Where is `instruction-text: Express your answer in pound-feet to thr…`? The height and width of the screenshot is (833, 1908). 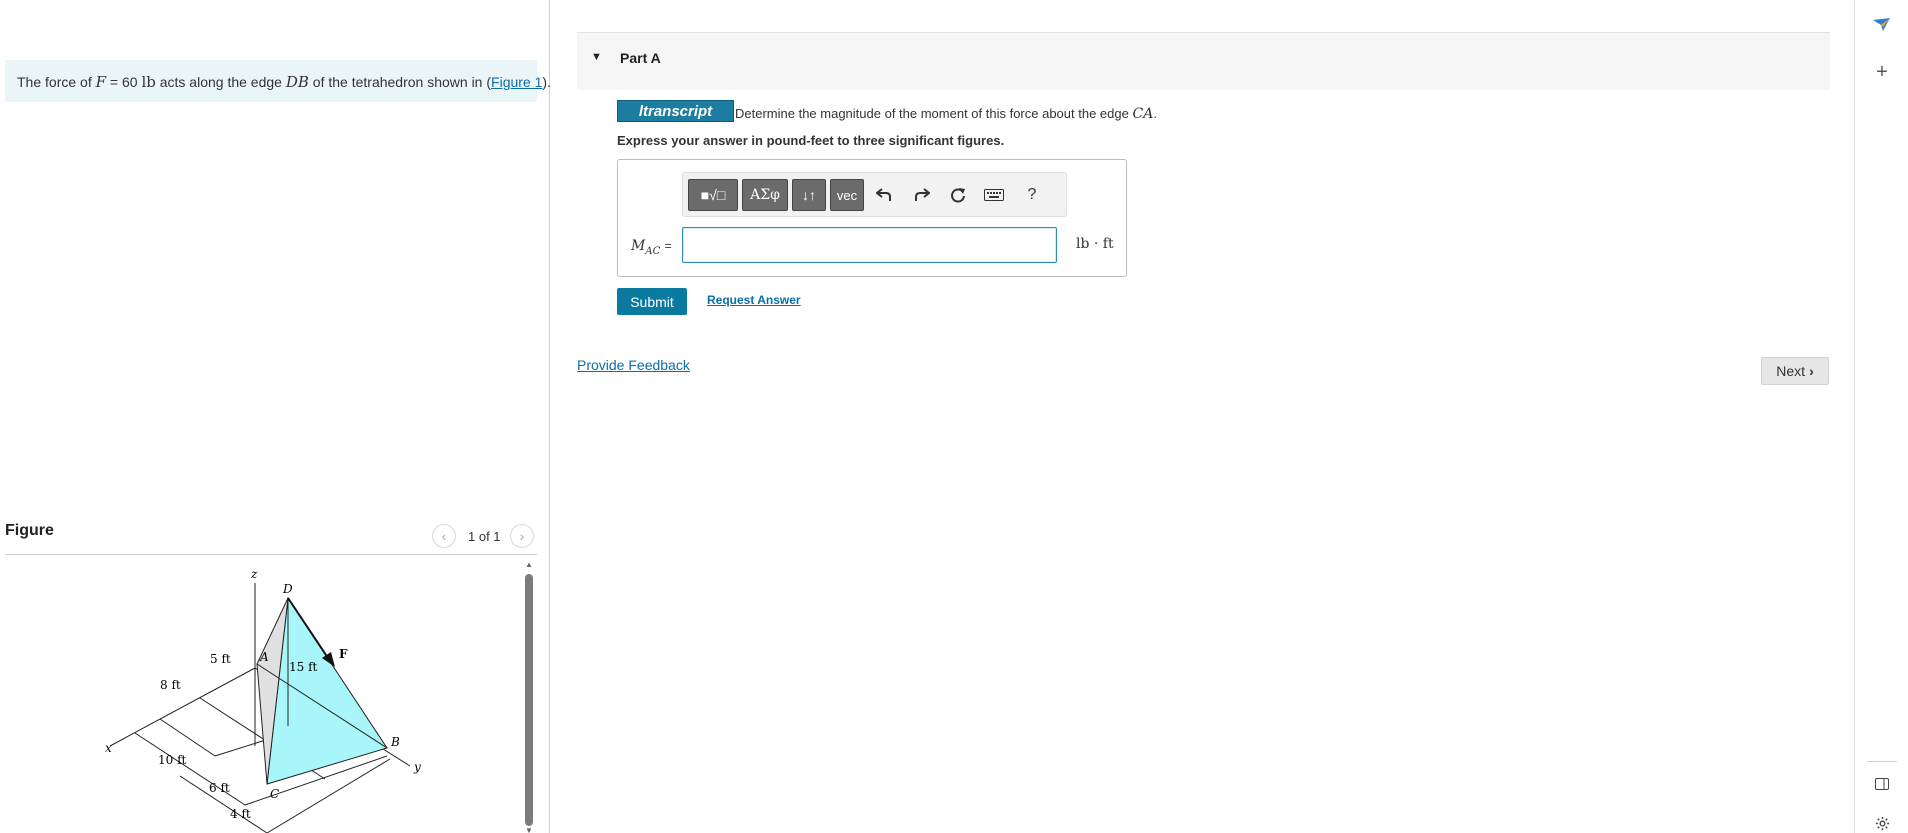 instruction-text: Express your answer in pound-feet to thr… is located at coordinates (811, 140).